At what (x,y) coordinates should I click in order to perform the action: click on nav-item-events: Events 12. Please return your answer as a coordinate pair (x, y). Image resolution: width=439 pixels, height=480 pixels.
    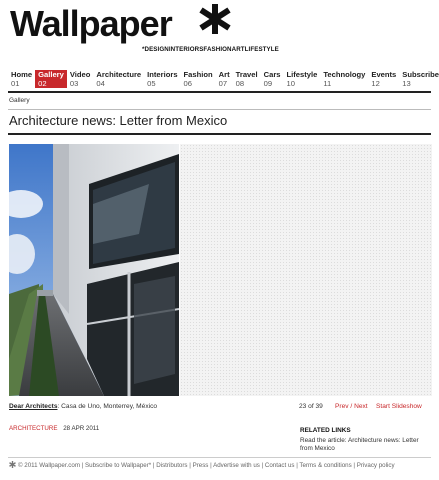
    Looking at the image, I should click on (383, 79).